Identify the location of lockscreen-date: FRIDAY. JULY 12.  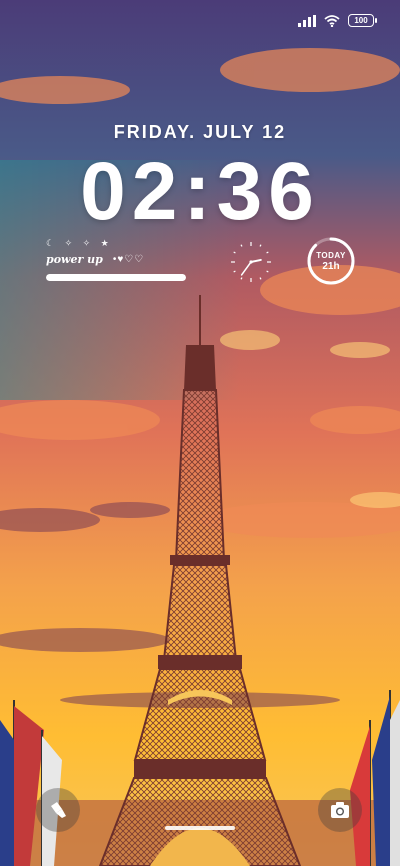
(200, 132).